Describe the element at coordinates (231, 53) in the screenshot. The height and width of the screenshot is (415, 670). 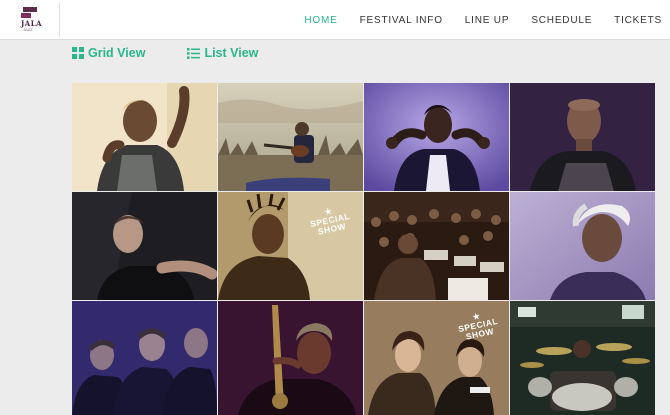
I see `list-view-label: List View` at that location.